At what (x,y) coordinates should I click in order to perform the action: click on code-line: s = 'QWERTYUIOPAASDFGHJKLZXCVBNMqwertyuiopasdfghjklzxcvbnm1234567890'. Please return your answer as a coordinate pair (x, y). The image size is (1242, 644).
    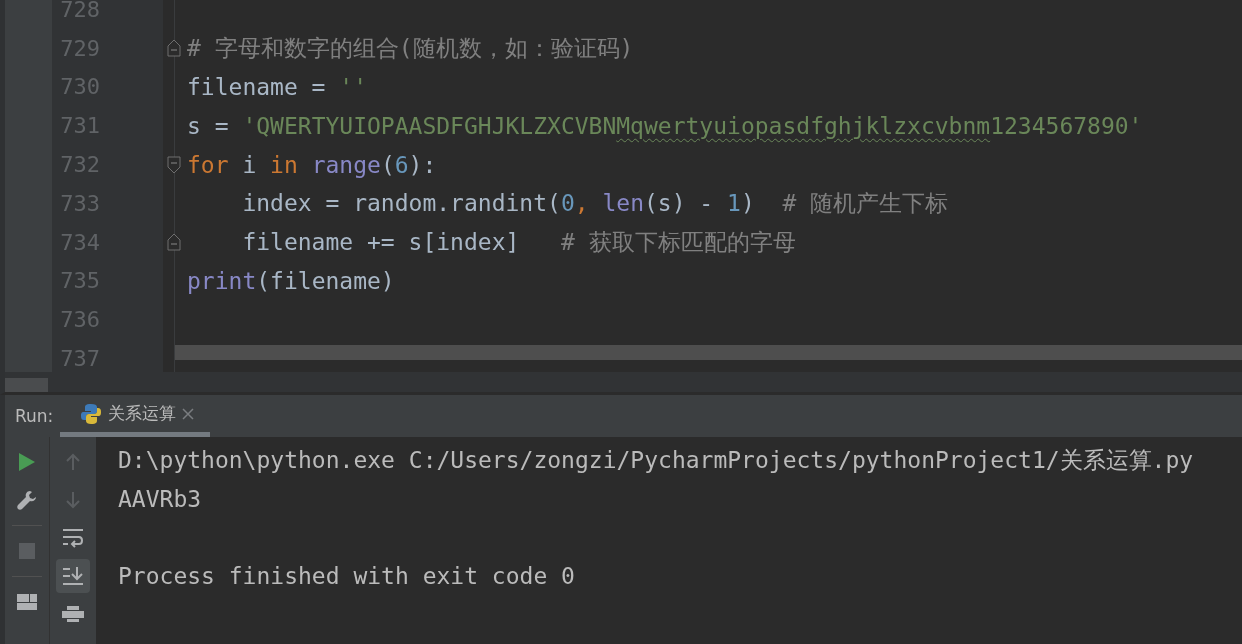
    Looking at the image, I should click on (665, 125).